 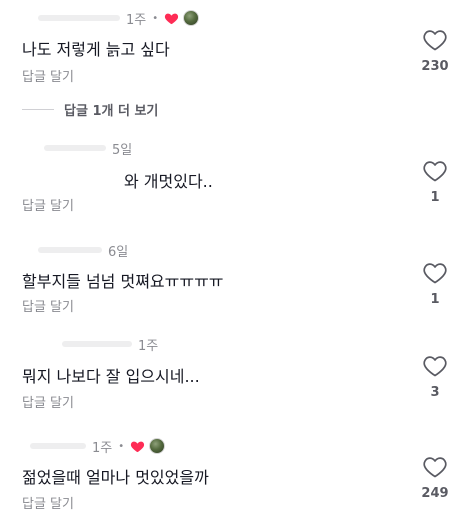 What do you see at coordinates (111, 111) in the screenshot?
I see `view-more-replies-label: 답글 1개 더 보기` at bounding box center [111, 111].